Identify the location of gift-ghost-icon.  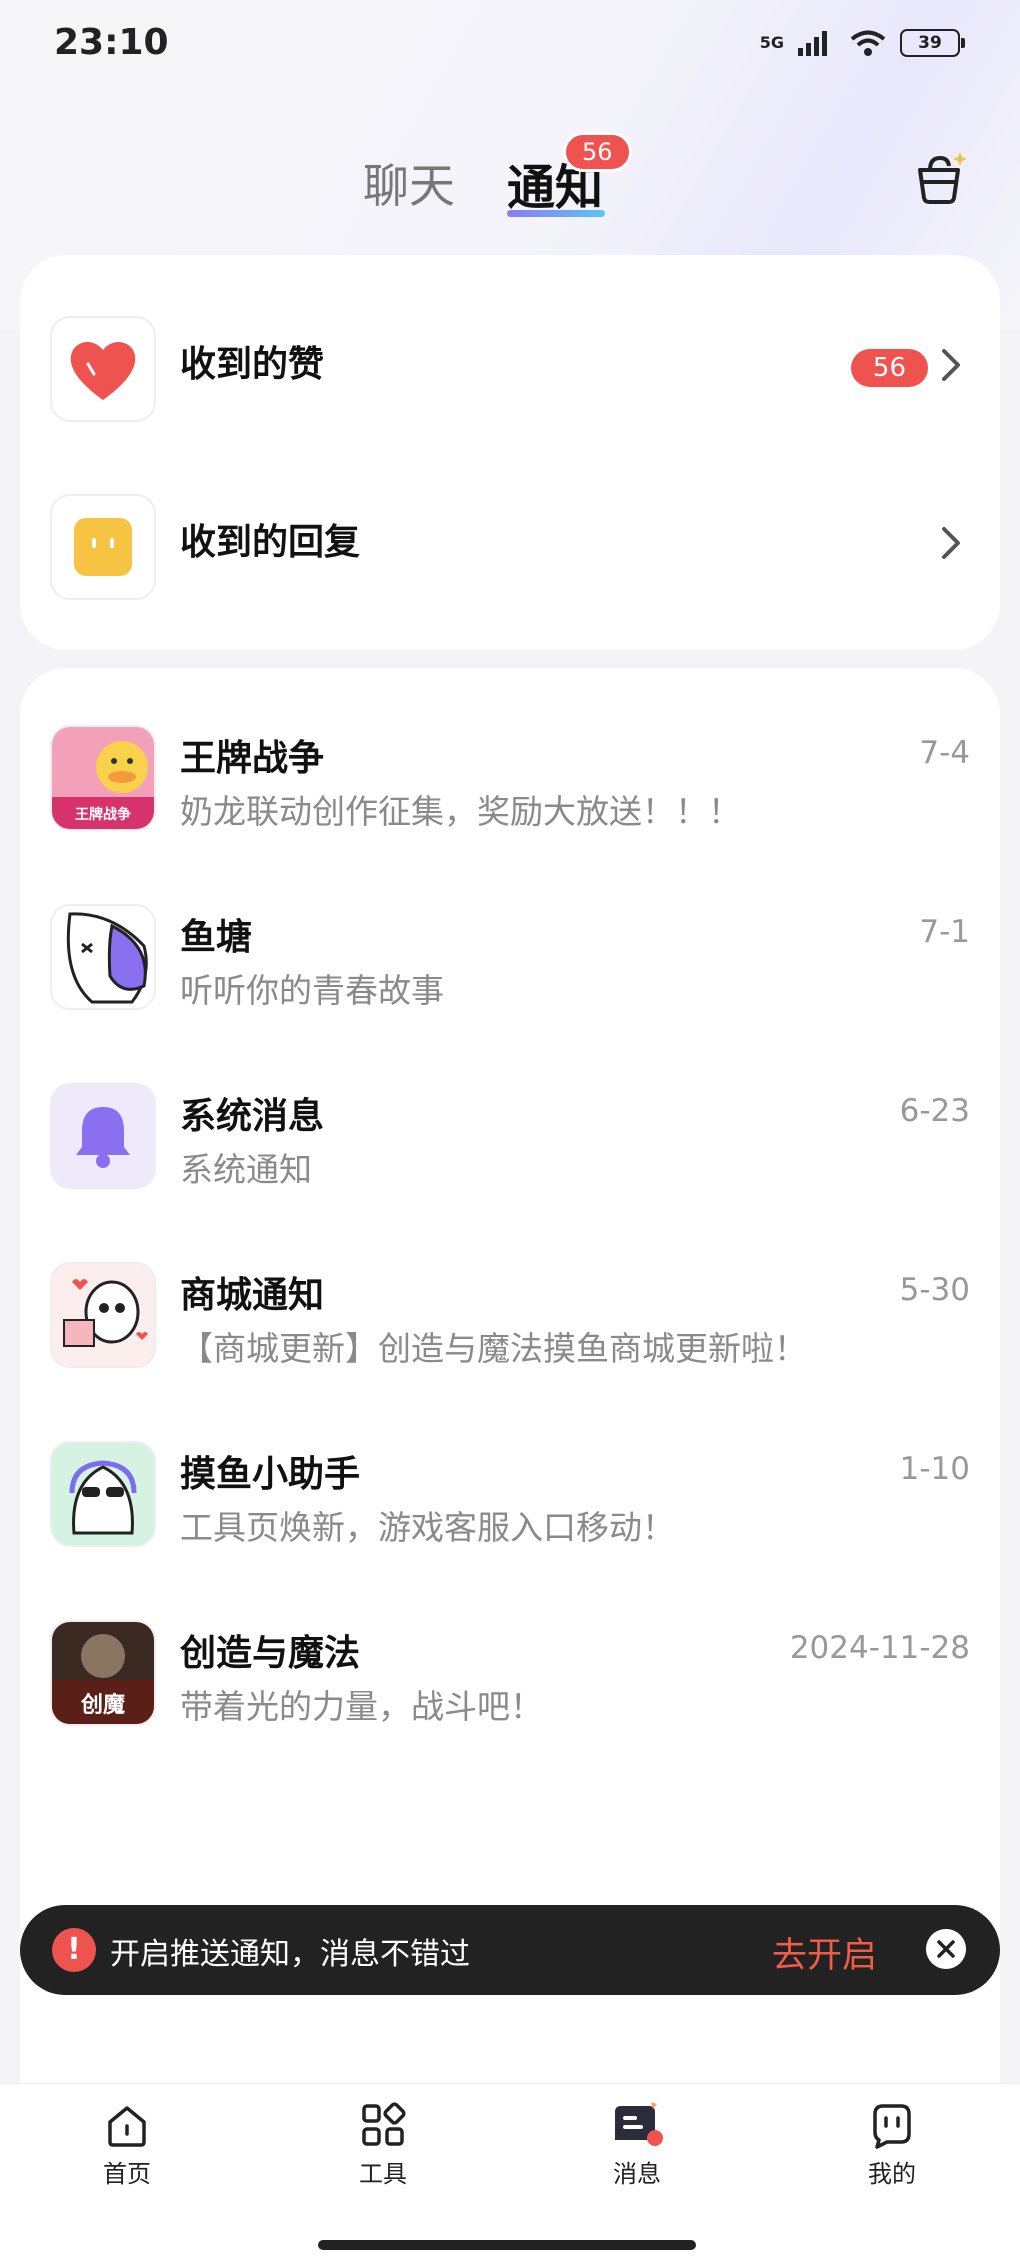
(105, 1313).